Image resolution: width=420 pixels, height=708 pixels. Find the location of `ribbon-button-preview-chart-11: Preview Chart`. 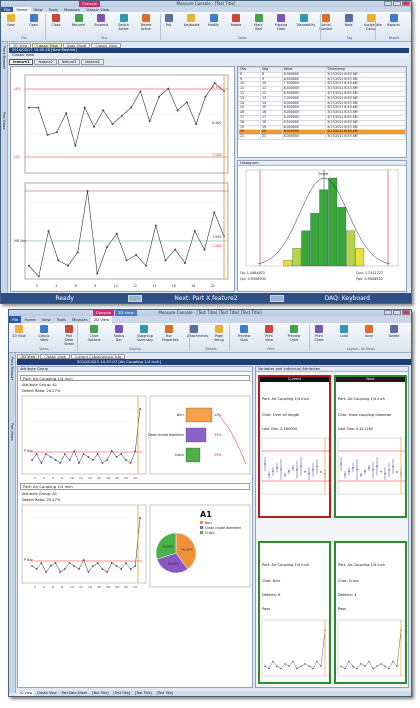

ribbon-button-preview-chart-11: Preview Chart is located at coordinates (294, 333).